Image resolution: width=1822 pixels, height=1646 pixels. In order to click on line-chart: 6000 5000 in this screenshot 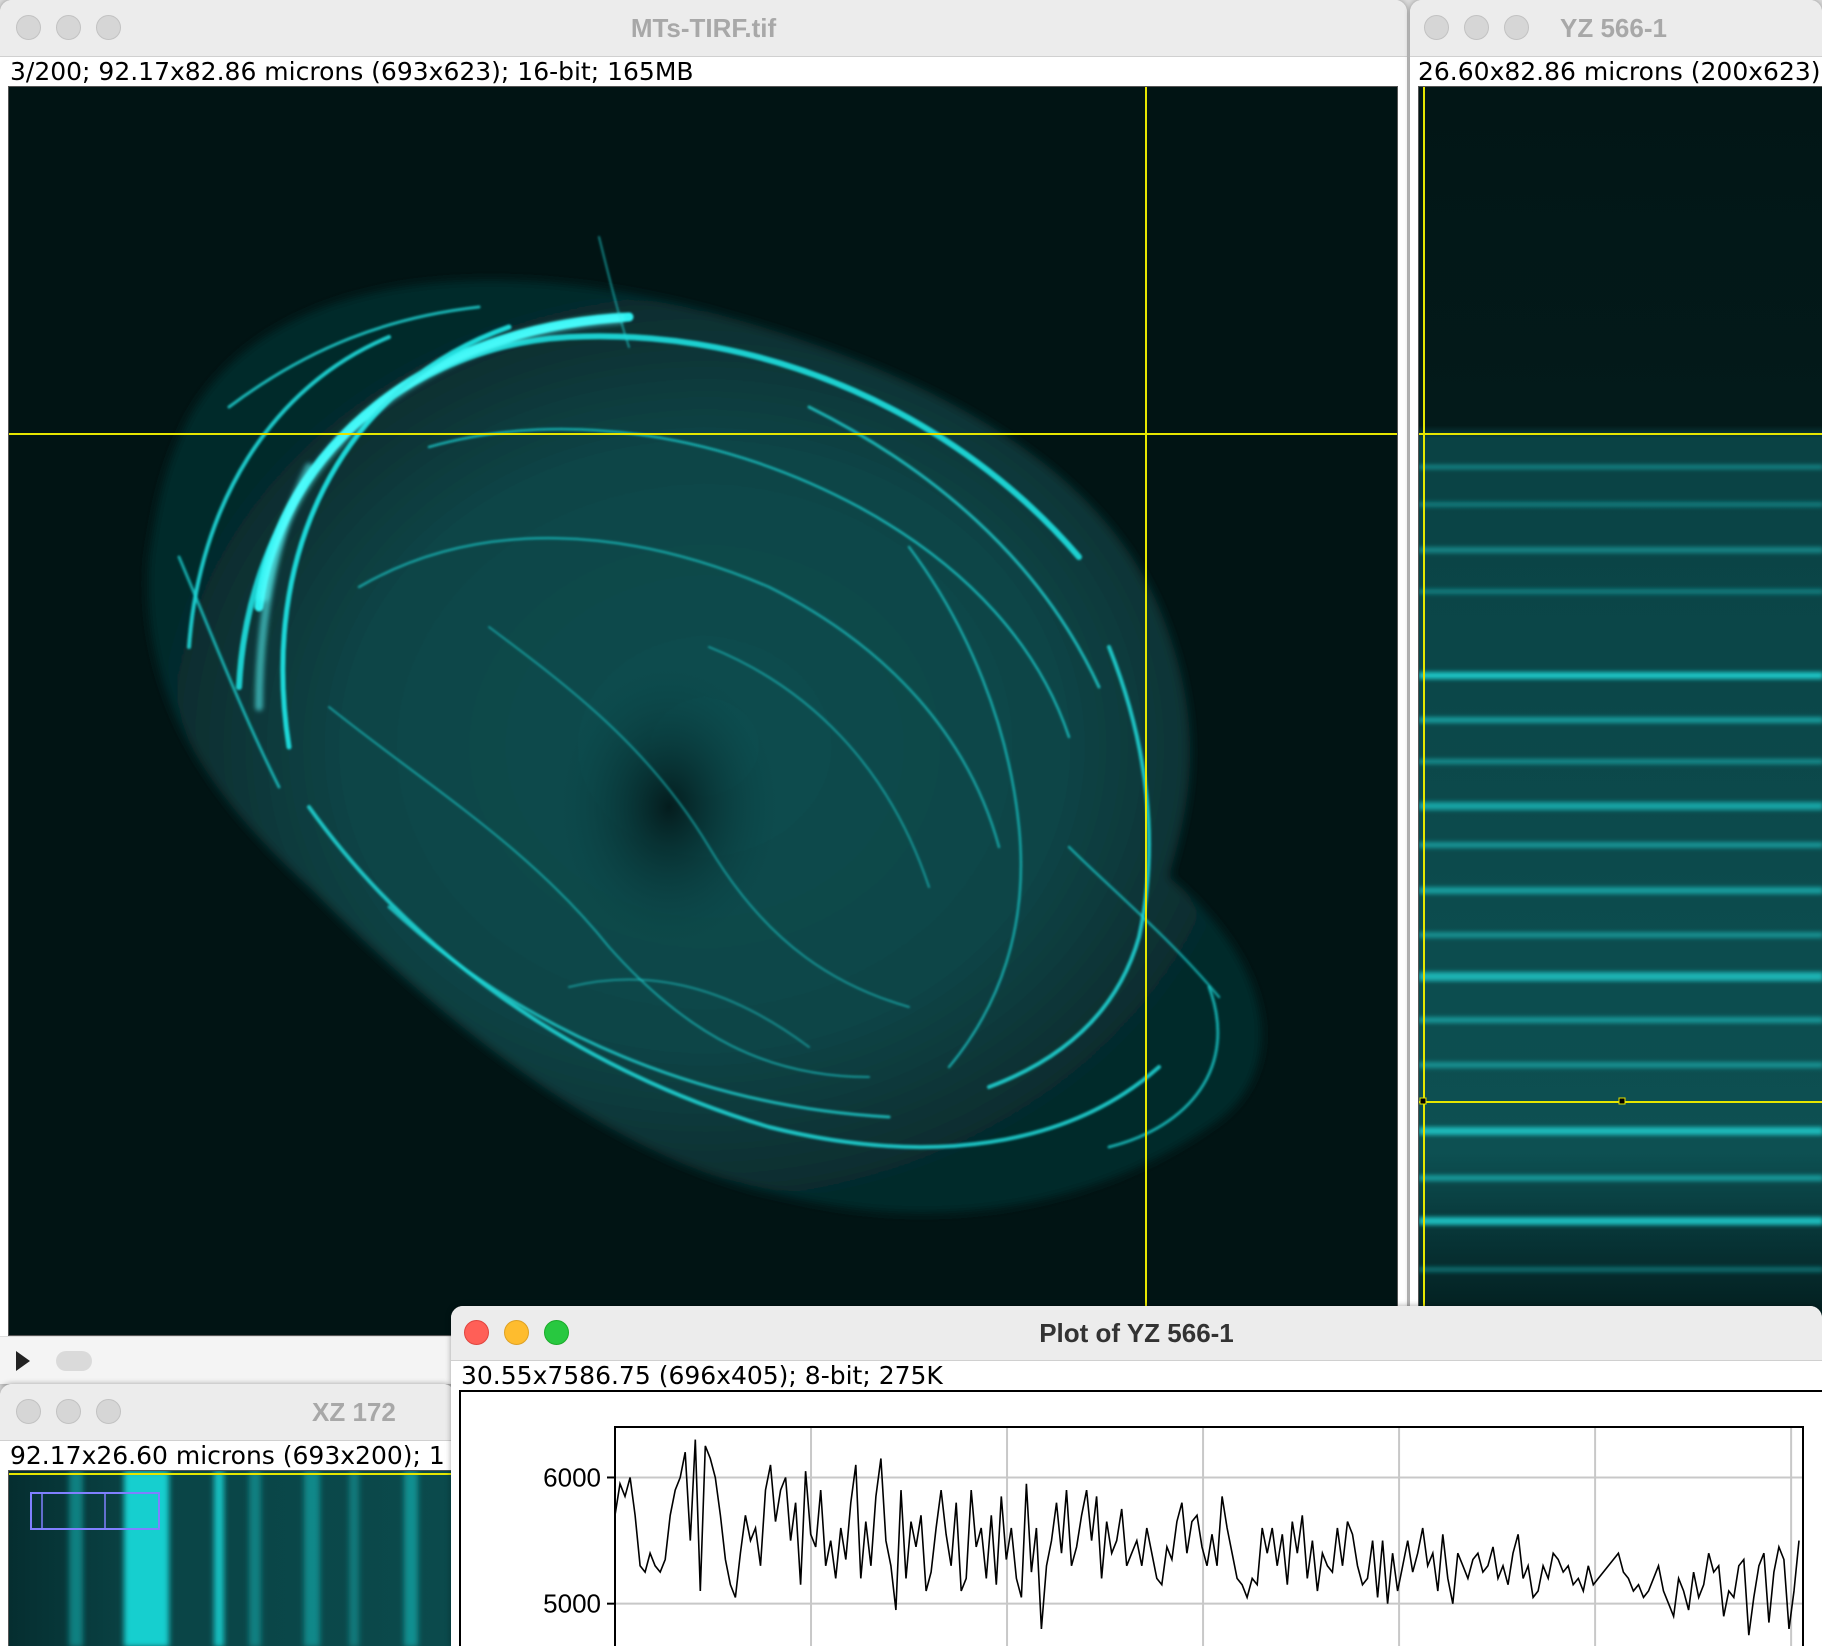, I will do `click(1173, 1536)`.